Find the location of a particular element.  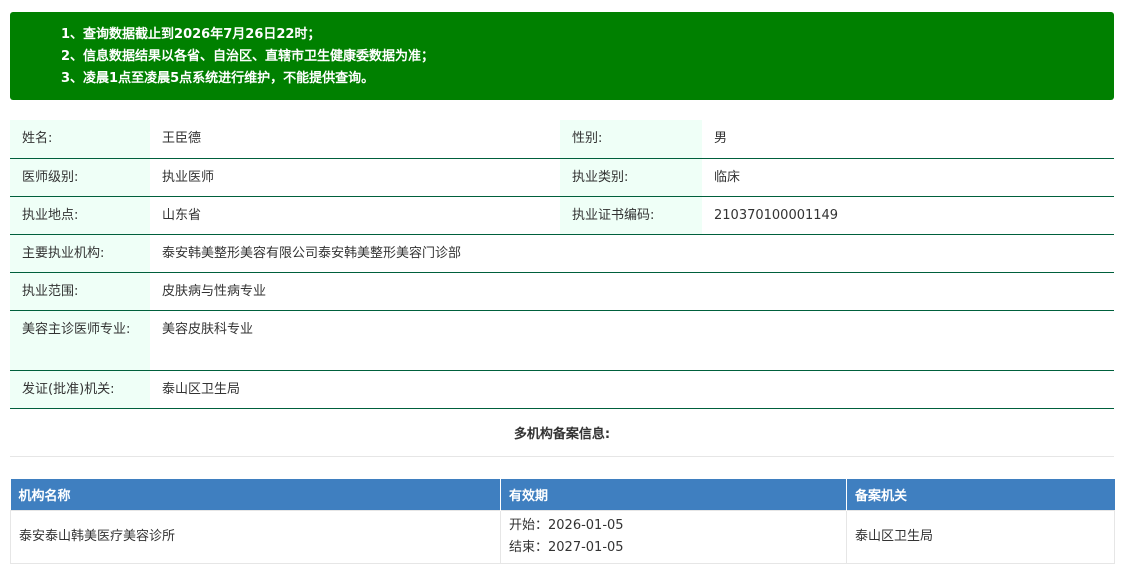

validity-start: 开始：2026-01-05 is located at coordinates (566, 525).